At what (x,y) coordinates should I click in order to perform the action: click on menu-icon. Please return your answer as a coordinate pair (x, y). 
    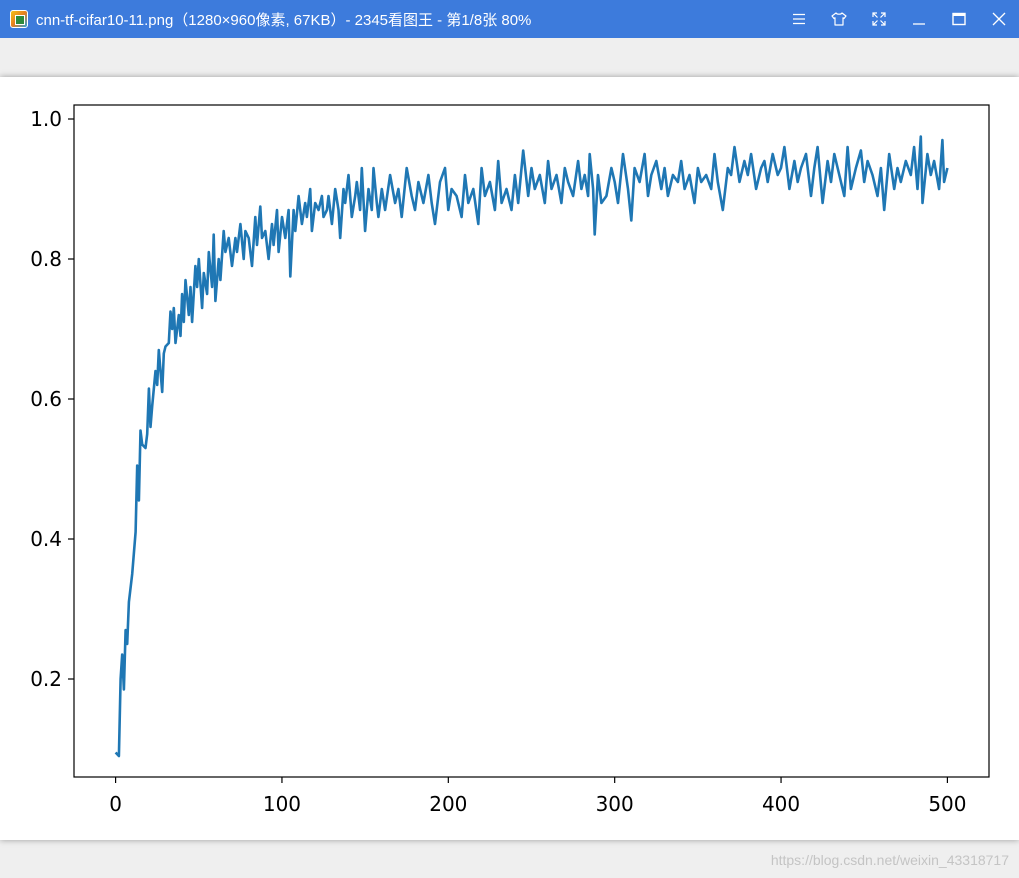
    Looking at the image, I should click on (799, 19).